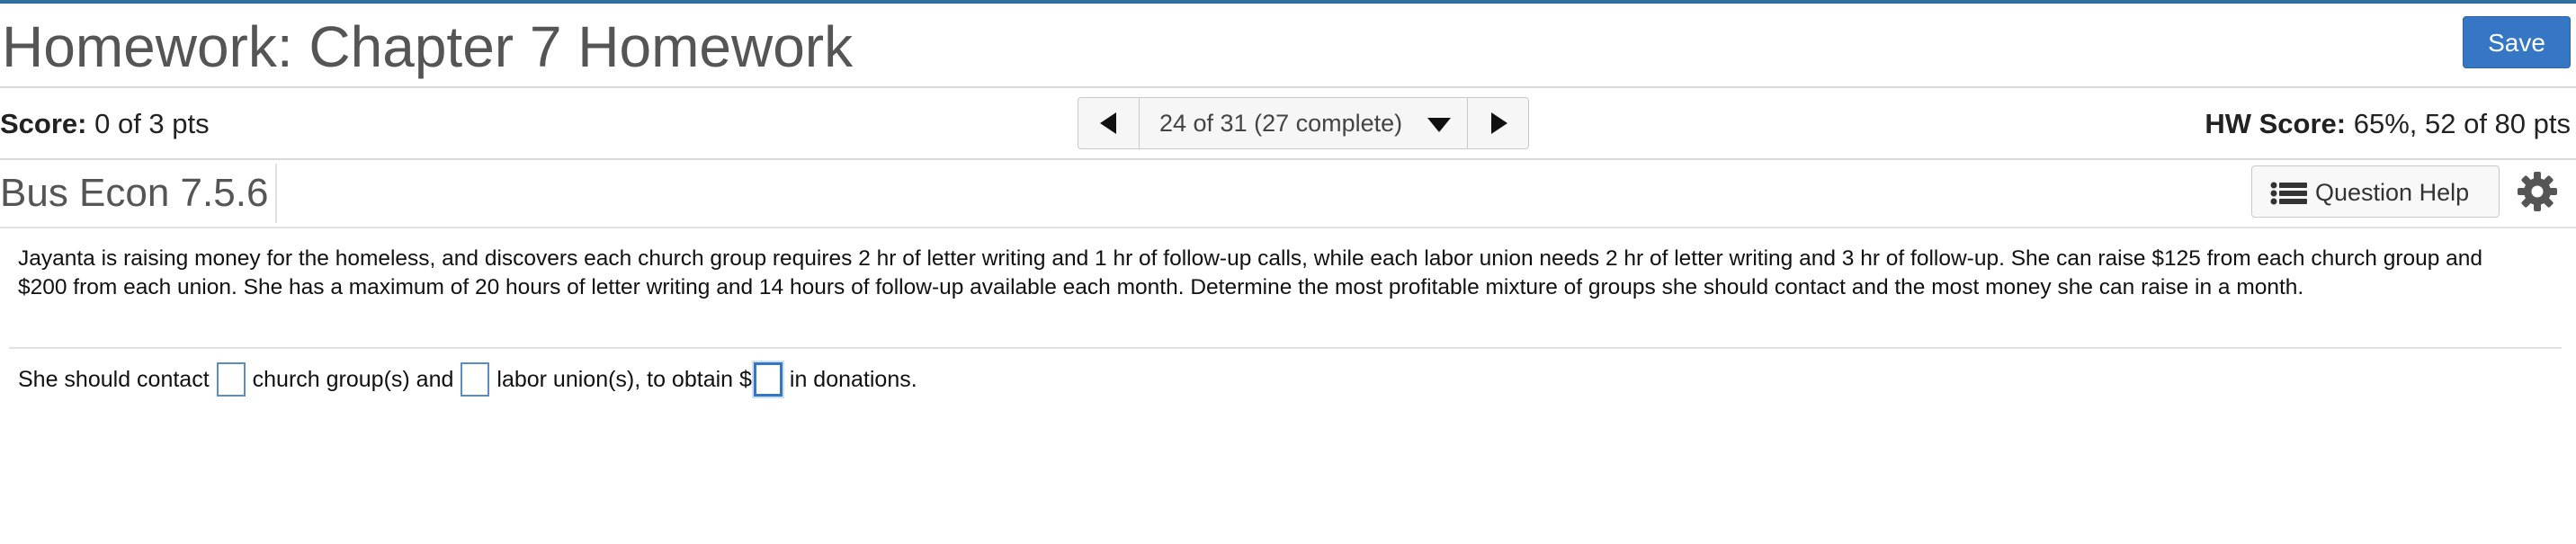 This screenshot has height=544, width=2576. I want to click on question-score: Score: 0 of 3 pts, so click(105, 124).